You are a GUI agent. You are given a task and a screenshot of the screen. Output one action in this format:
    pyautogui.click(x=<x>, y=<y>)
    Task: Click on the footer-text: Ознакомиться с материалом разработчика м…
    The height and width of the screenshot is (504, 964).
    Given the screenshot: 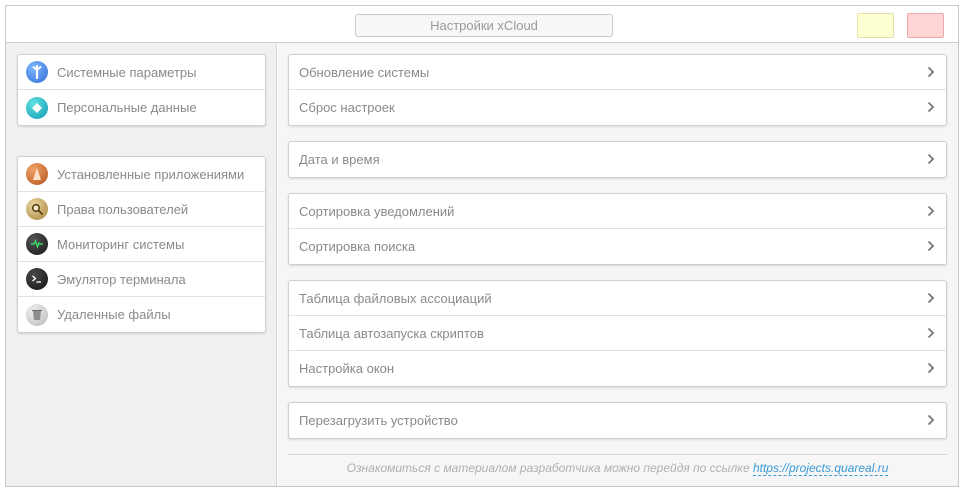 What is the action you would take?
    pyautogui.click(x=548, y=468)
    